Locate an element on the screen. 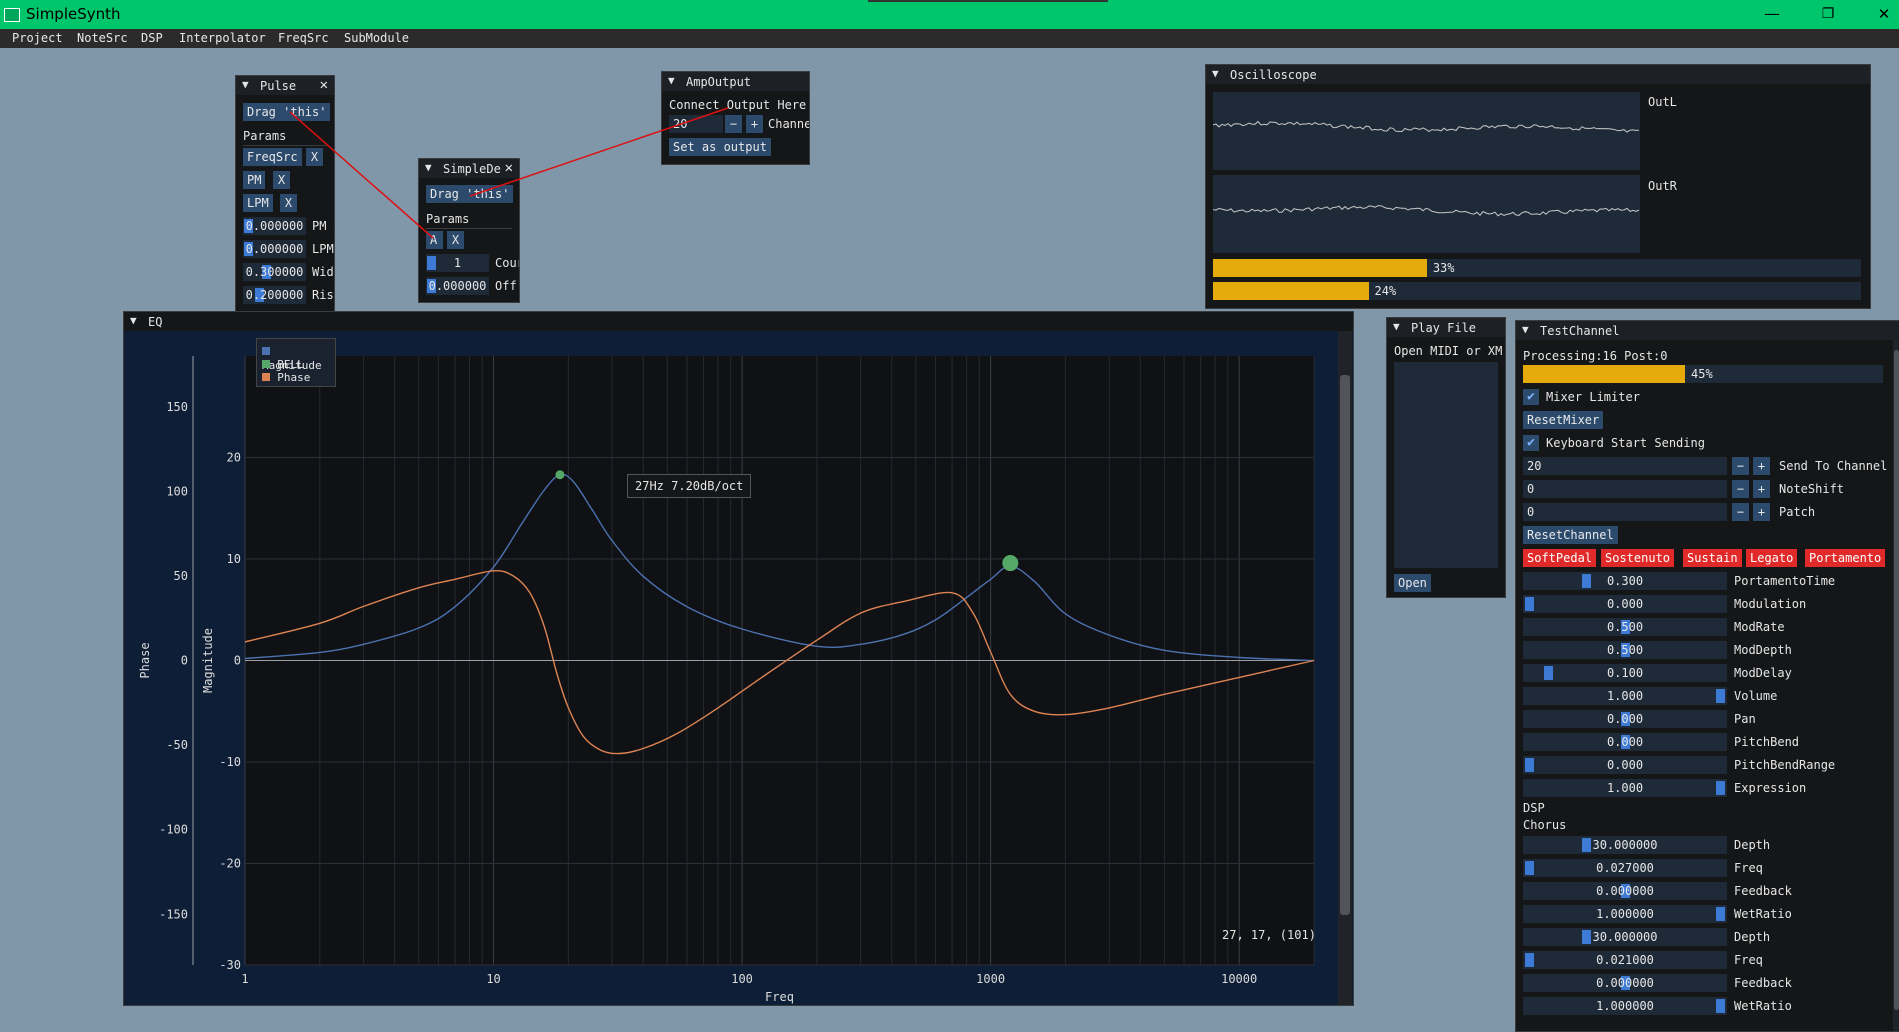 This screenshot has height=1032, width=1899. testchannel-scrollbar-thumb is located at coordinates (1896, 680).